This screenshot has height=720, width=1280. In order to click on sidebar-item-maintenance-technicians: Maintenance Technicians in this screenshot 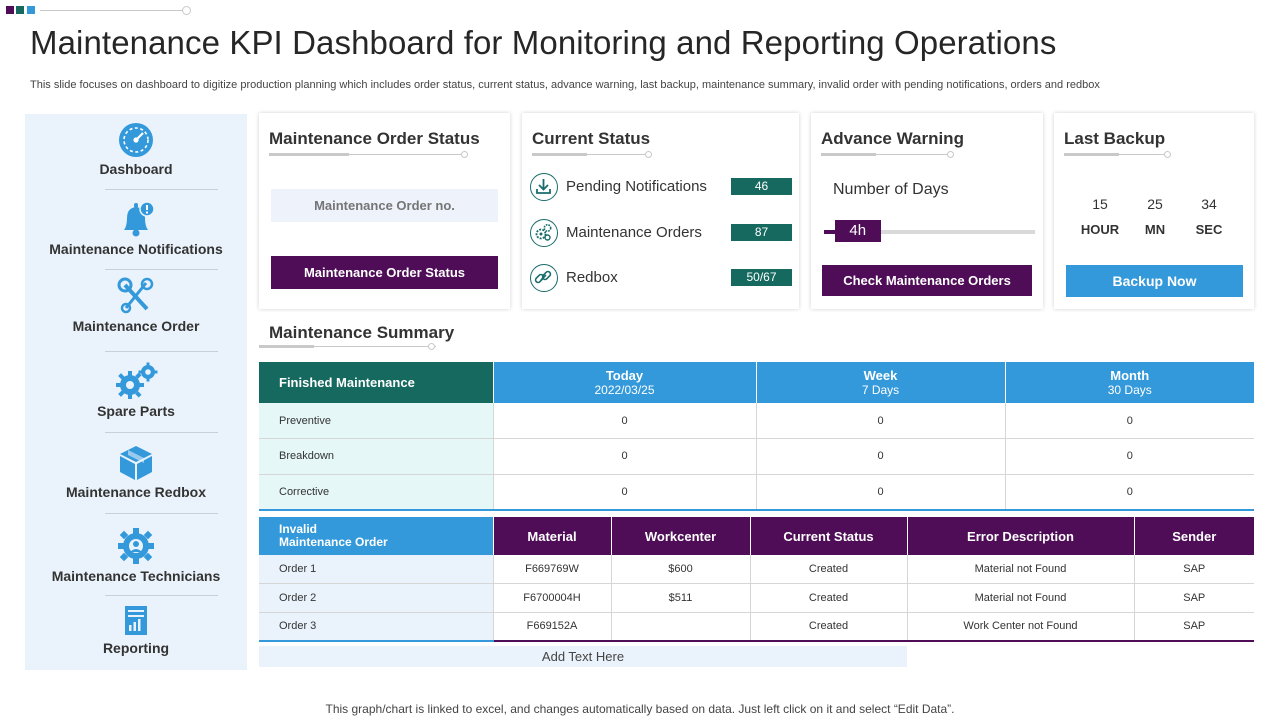, I will do `click(136, 555)`.